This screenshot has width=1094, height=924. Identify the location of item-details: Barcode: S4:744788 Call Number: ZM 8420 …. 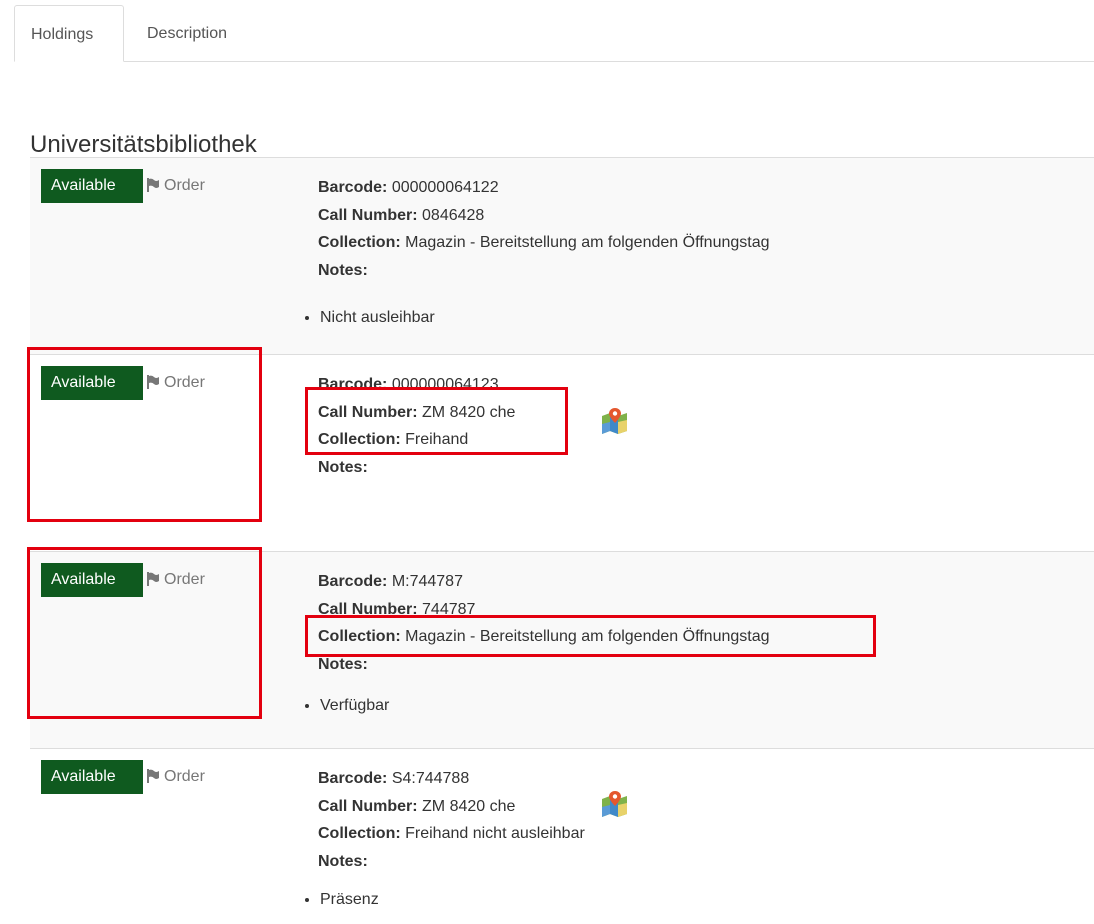
(451, 820).